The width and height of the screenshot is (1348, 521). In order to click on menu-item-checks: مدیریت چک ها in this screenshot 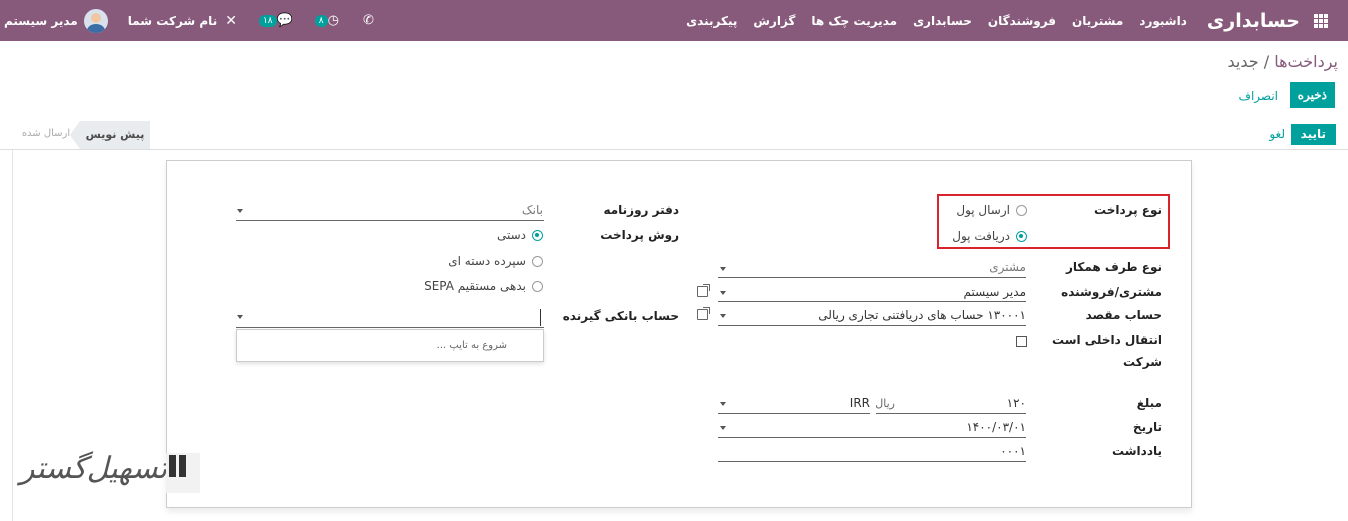, I will do `click(854, 21)`.